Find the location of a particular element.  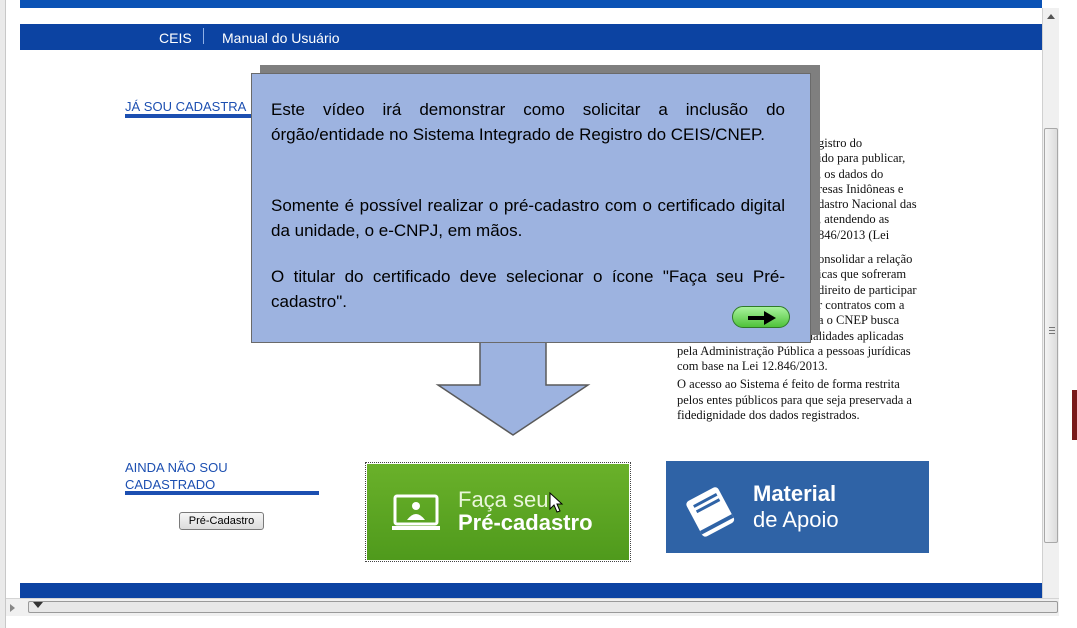

nav-link-ceis: CEIS is located at coordinates (175, 38).